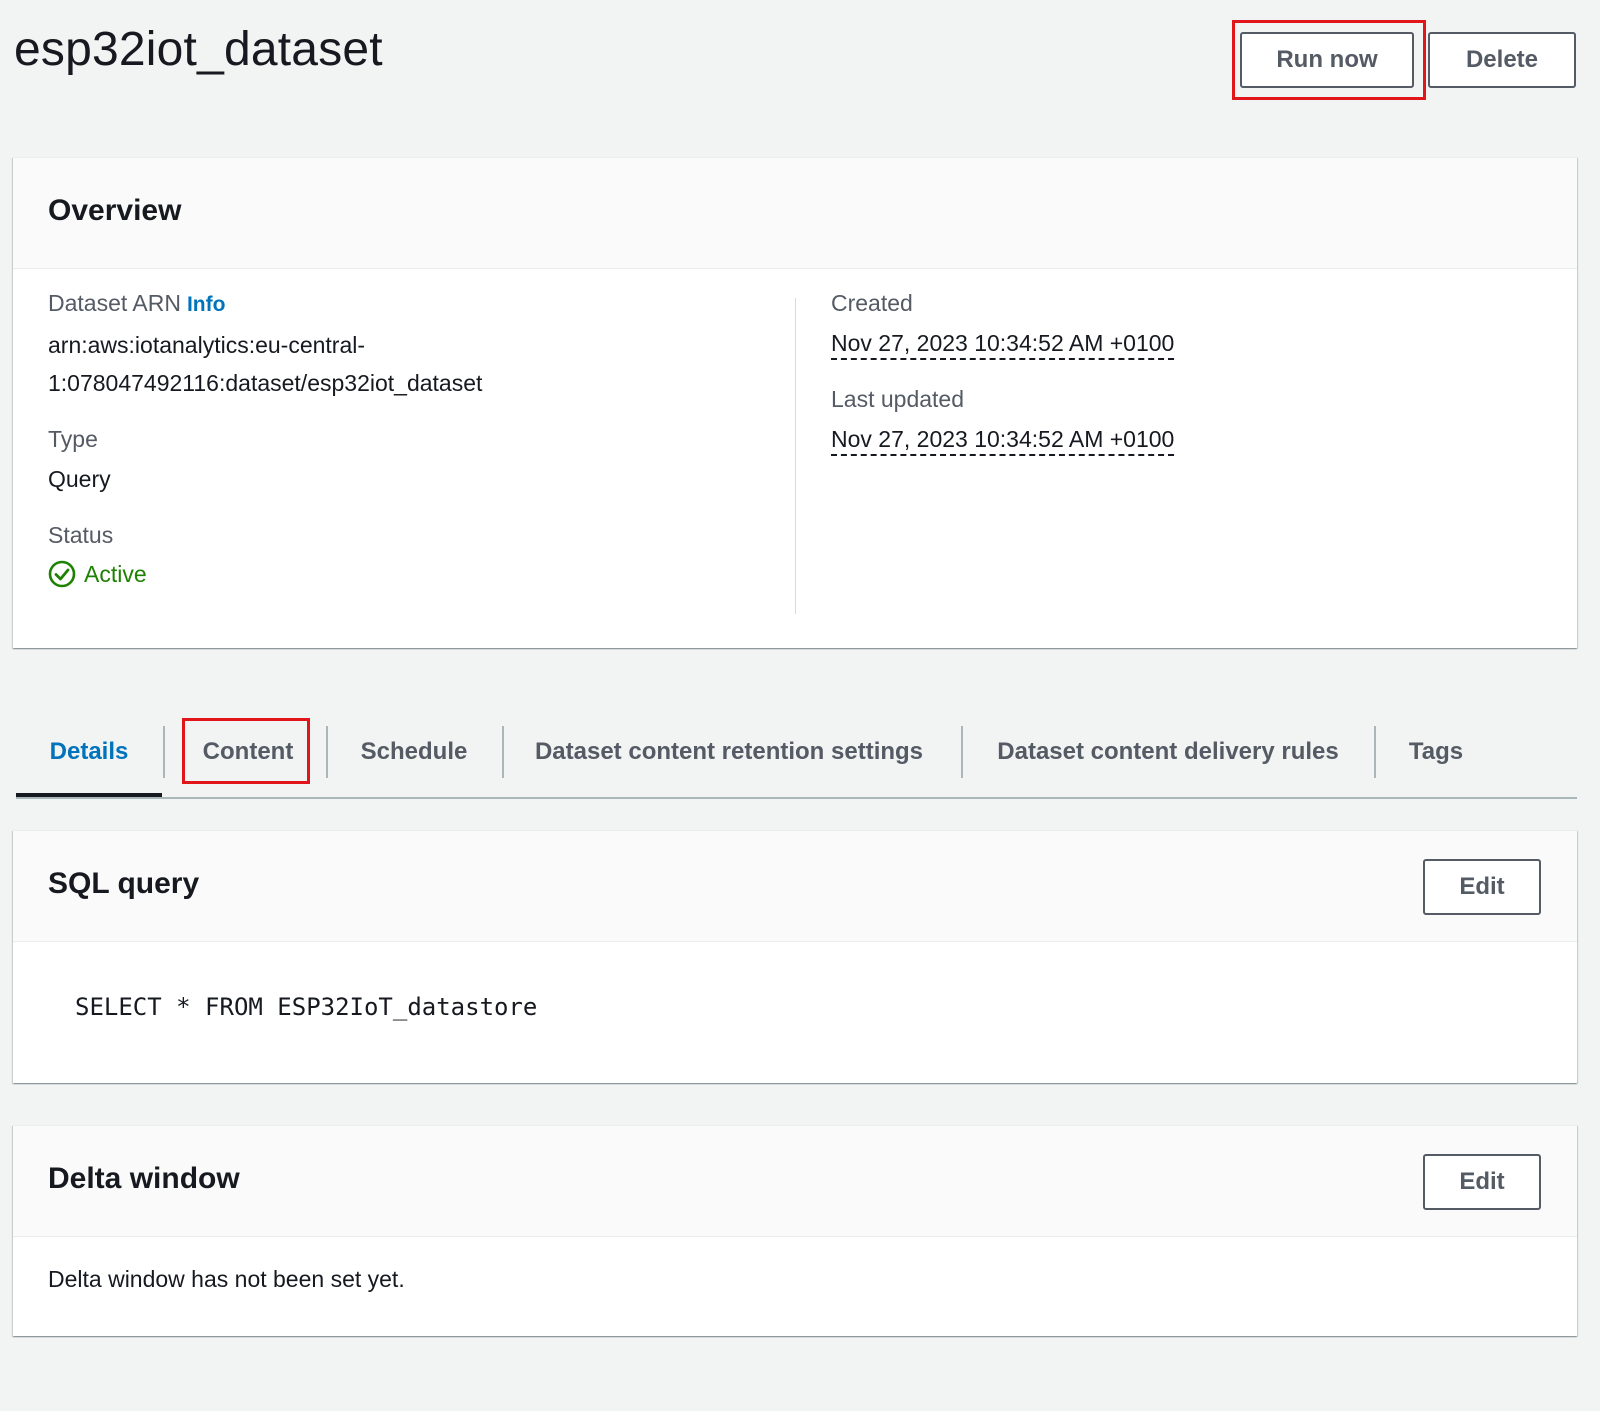 Image resolution: width=1600 pixels, height=1411 pixels. I want to click on updated-label: Last updated, so click(898, 399).